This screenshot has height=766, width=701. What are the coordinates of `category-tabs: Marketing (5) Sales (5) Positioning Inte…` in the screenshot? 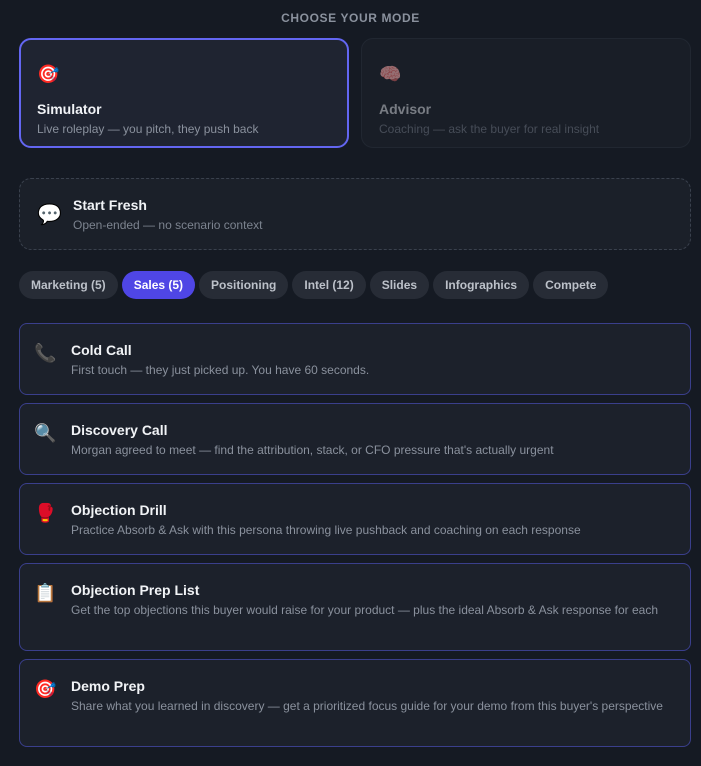 It's located at (314, 285).